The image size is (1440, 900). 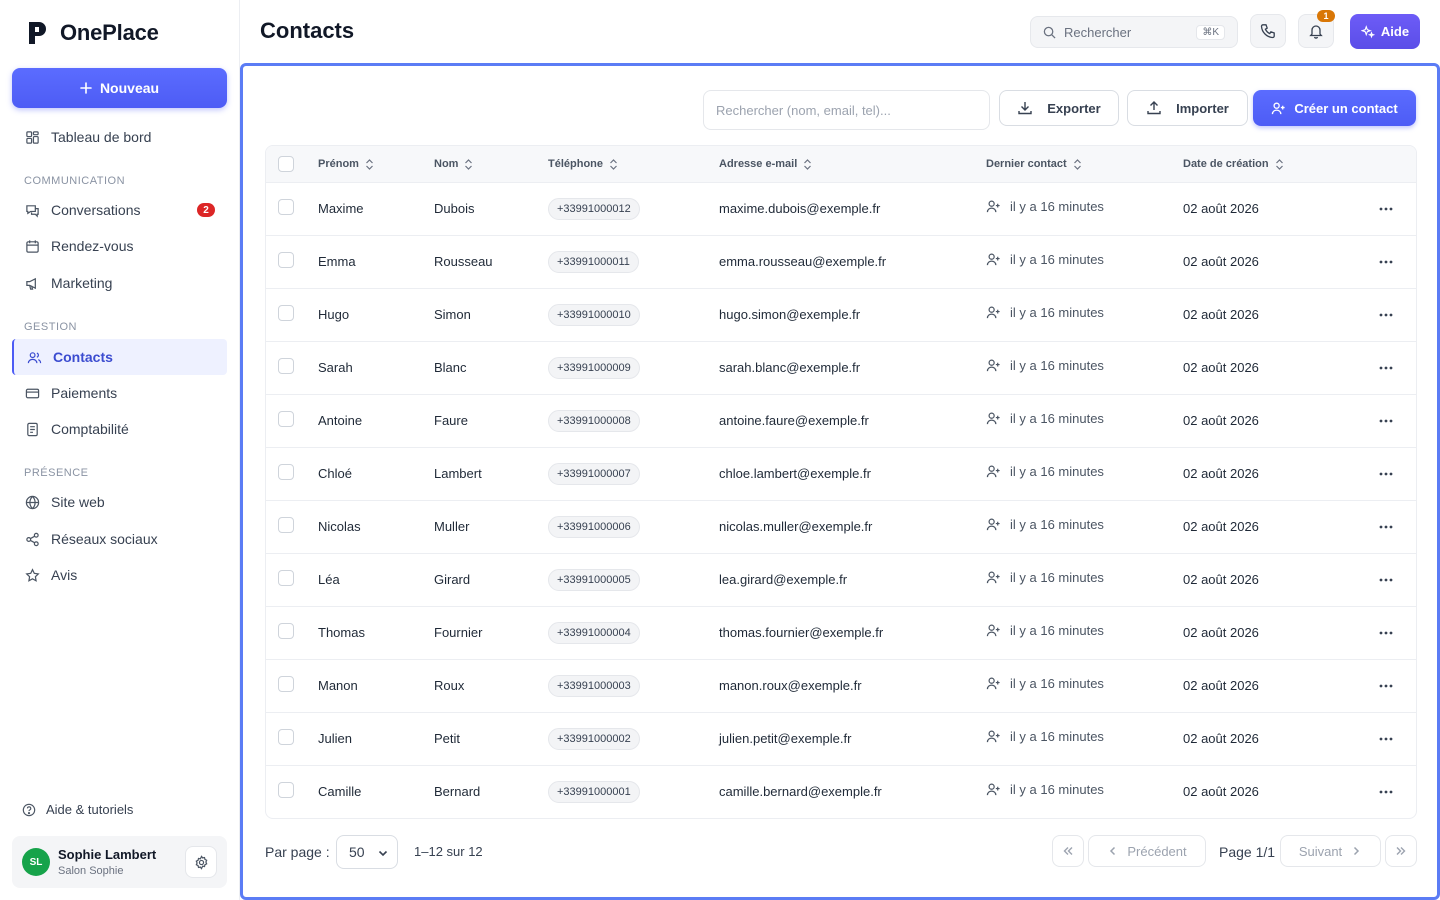 I want to click on phone-pill: +33991000006, so click(x=594, y=527).